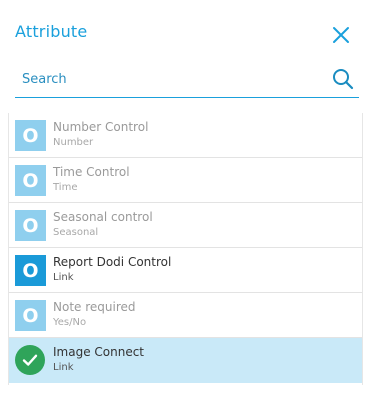 The height and width of the screenshot is (398, 375). I want to click on item-name: Note required, so click(94, 307).